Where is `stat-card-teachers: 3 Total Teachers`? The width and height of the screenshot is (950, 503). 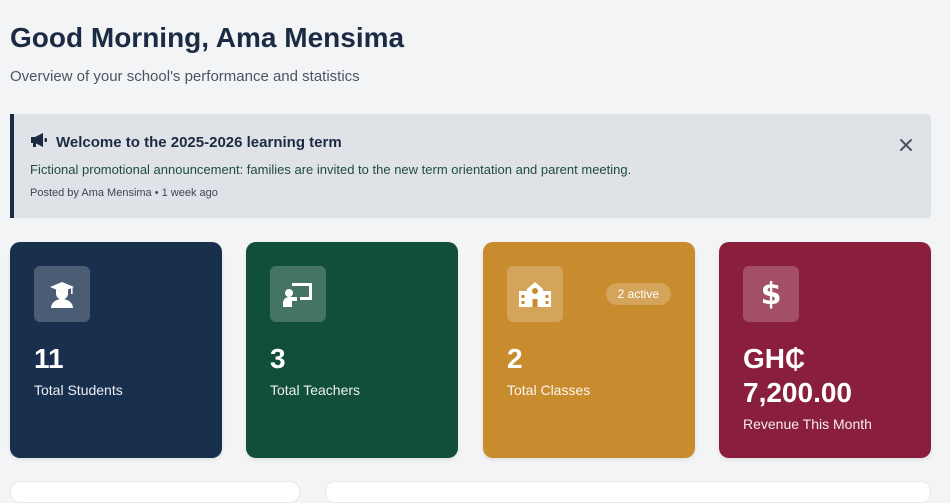
stat-card-teachers: 3 Total Teachers is located at coordinates (352, 350).